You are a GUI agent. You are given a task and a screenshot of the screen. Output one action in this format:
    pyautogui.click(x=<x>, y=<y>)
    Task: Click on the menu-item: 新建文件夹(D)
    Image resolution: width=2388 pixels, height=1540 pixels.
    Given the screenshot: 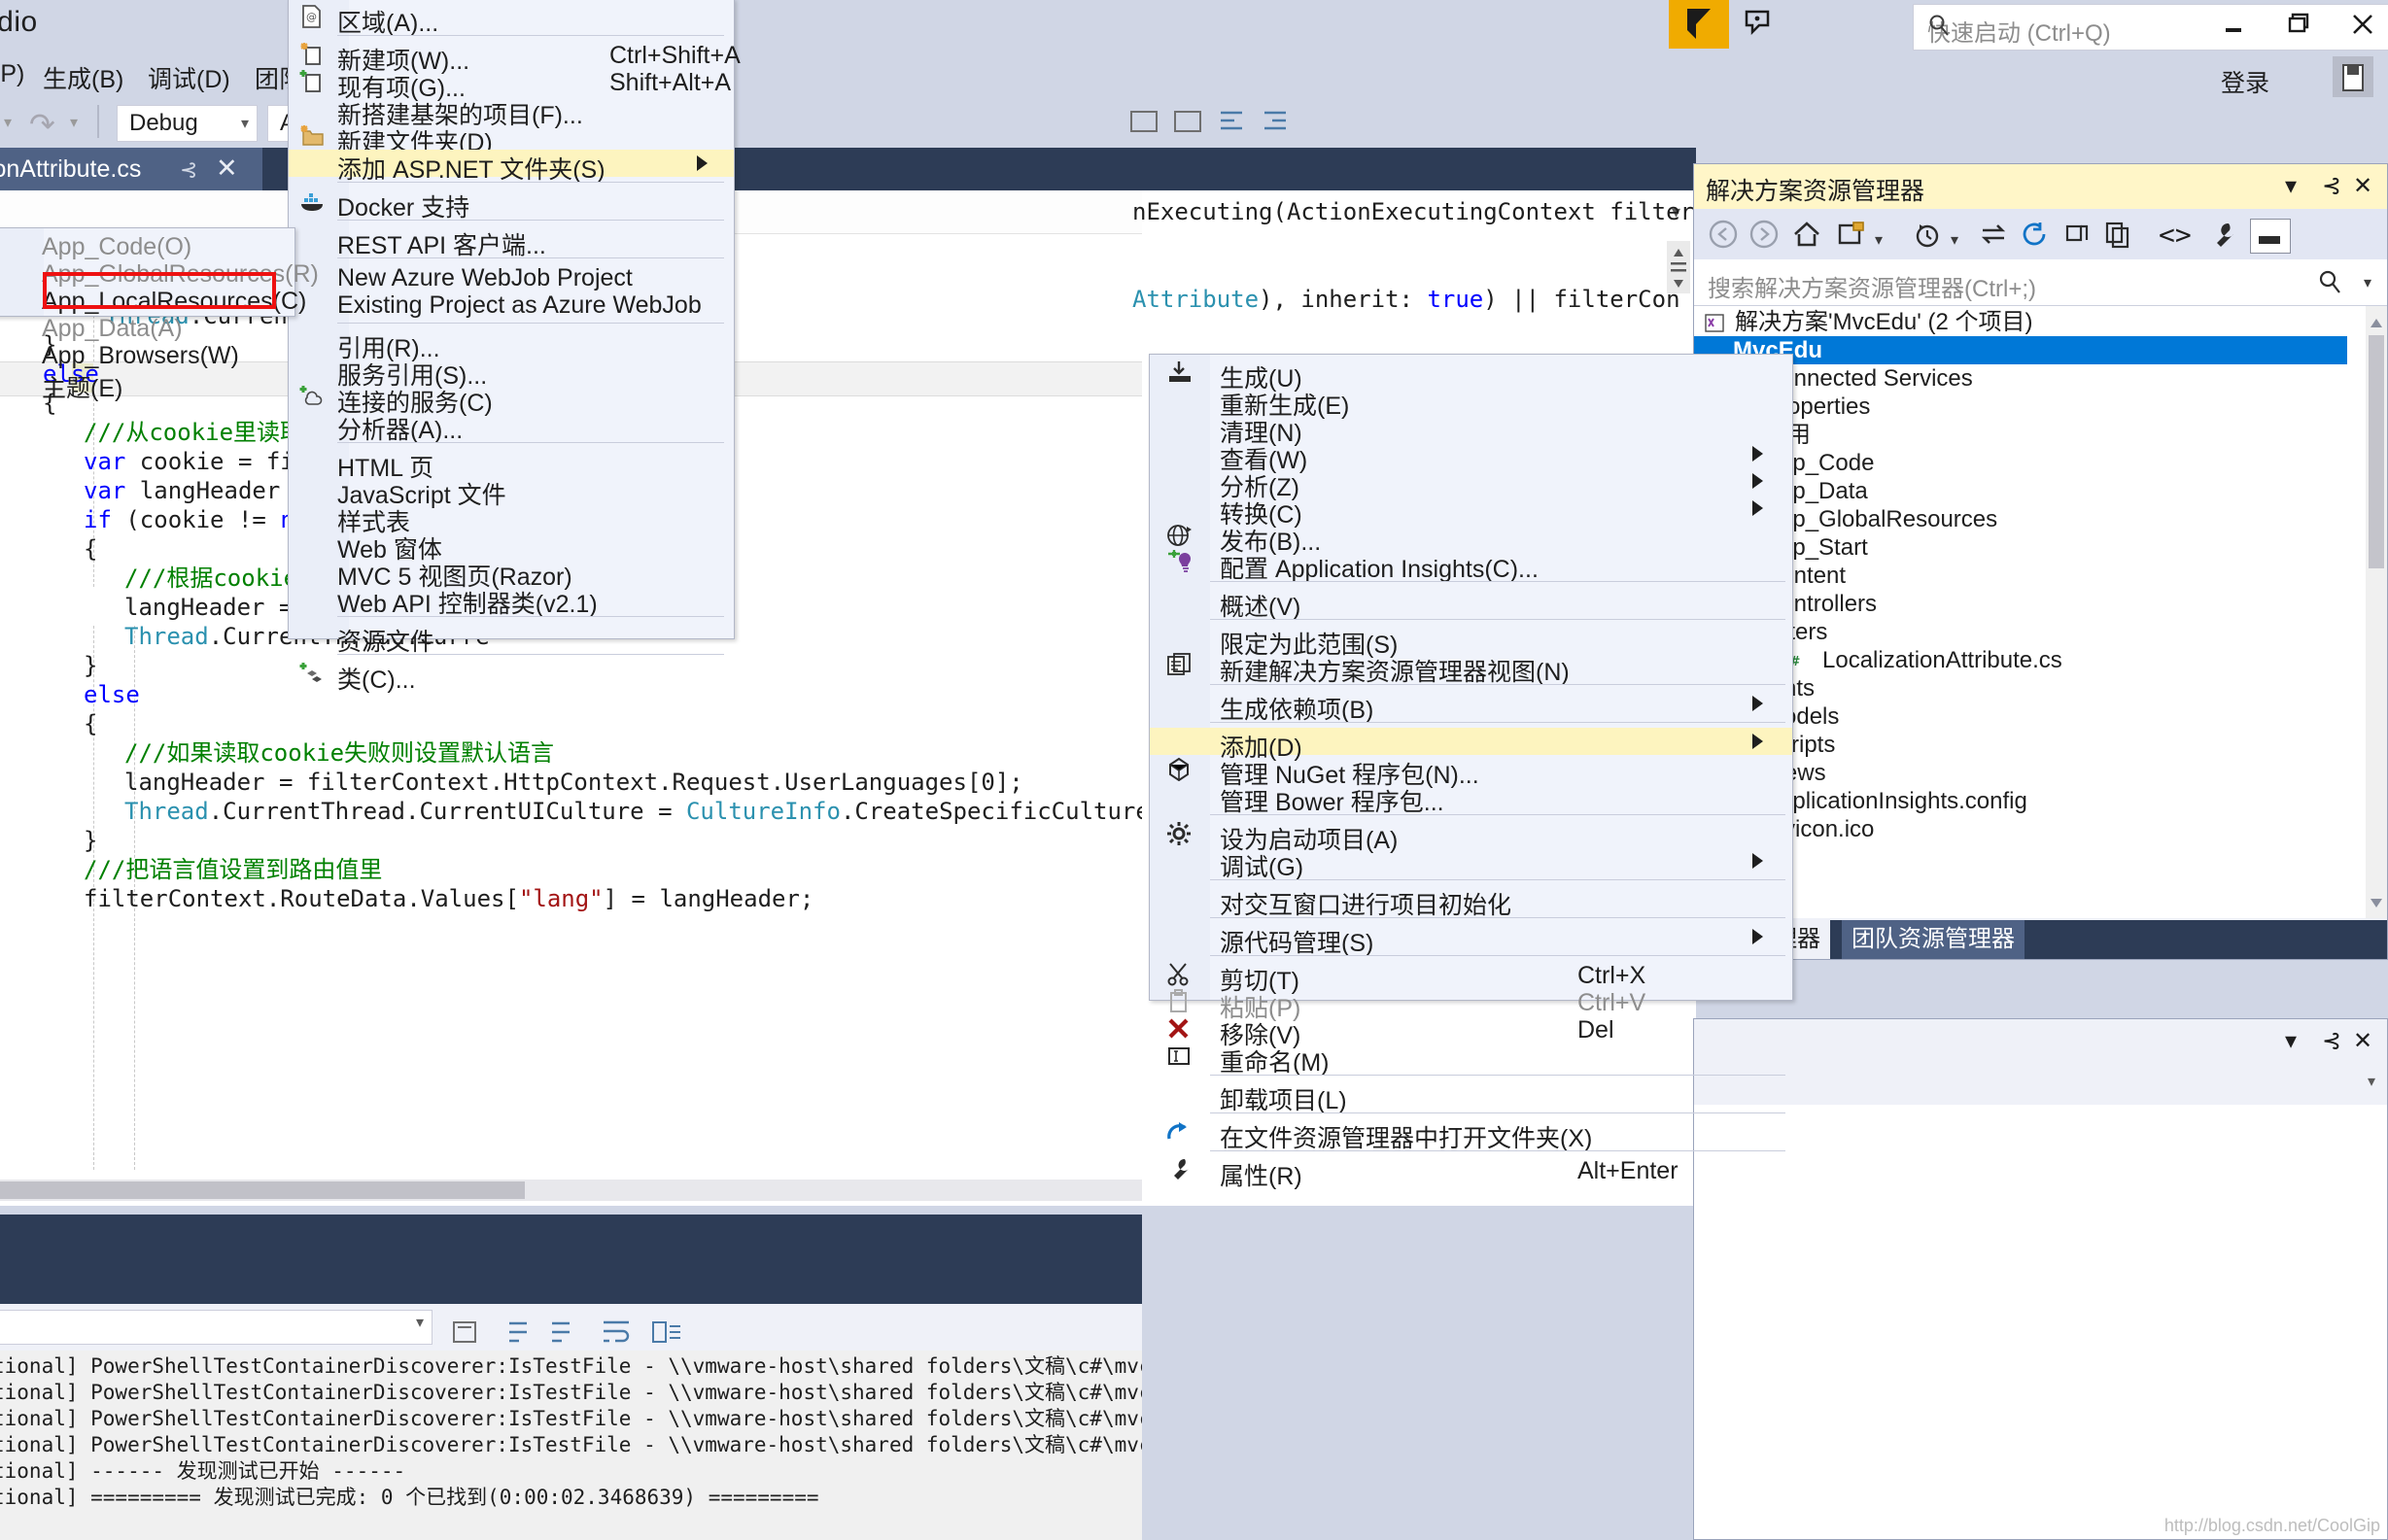 What is the action you would take?
    pyautogui.click(x=511, y=139)
    